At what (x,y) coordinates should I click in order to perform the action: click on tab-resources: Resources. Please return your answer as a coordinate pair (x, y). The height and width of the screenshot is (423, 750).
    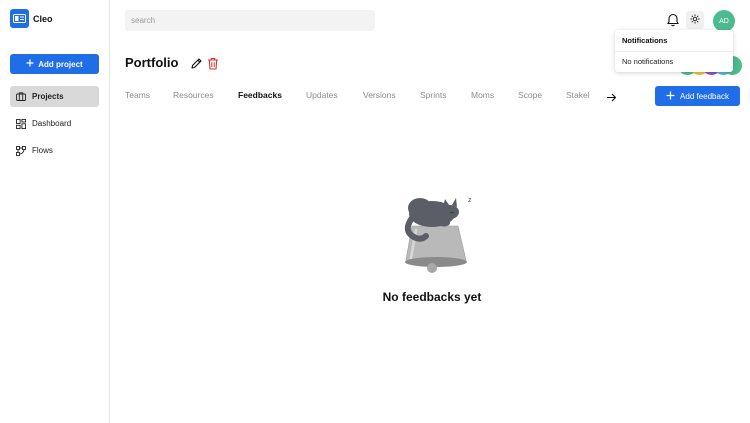
    Looking at the image, I should click on (193, 95).